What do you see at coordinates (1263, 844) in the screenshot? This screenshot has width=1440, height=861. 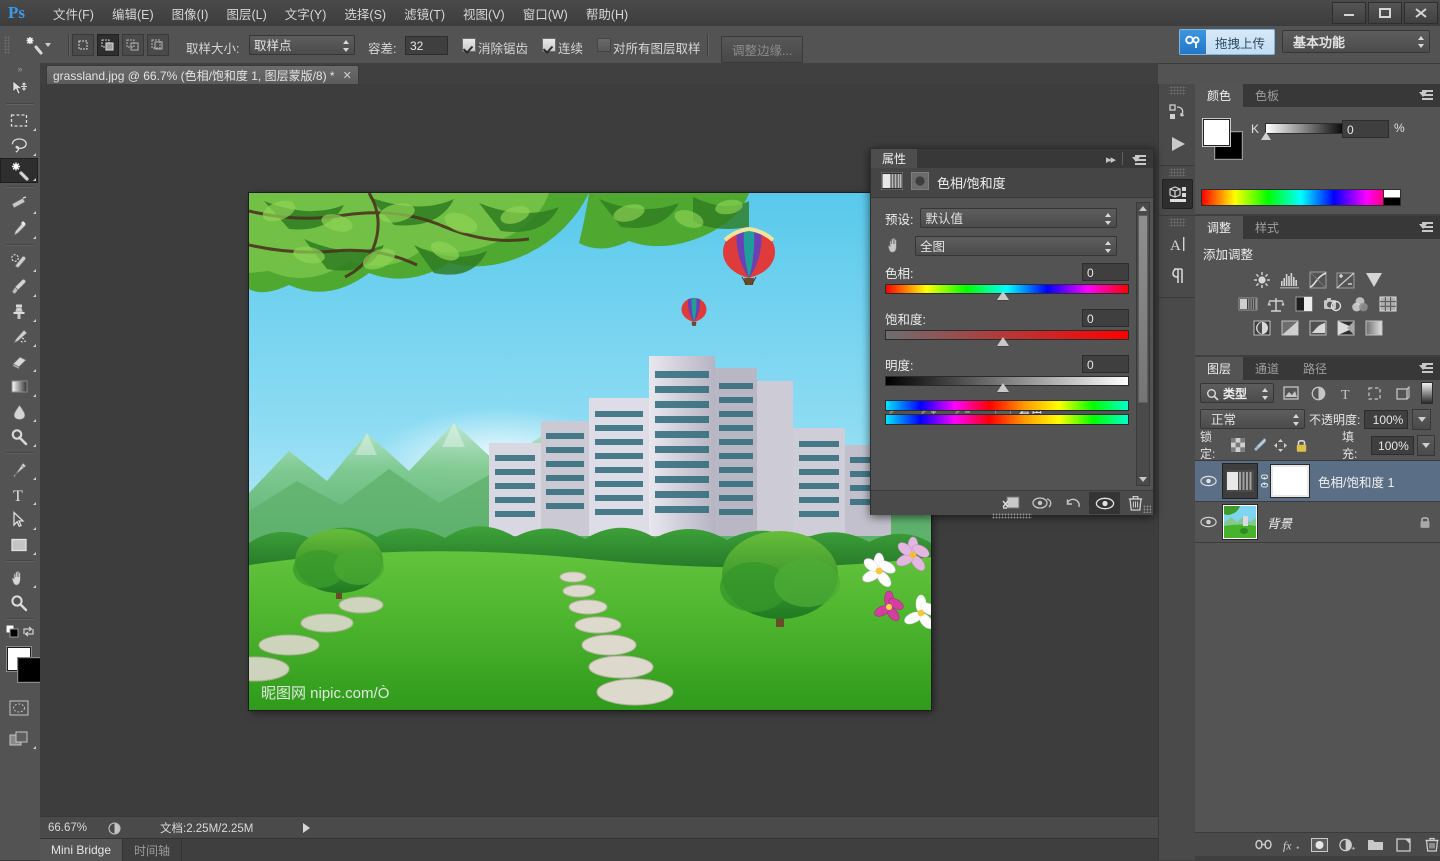 I see `link-layers-icon` at bounding box center [1263, 844].